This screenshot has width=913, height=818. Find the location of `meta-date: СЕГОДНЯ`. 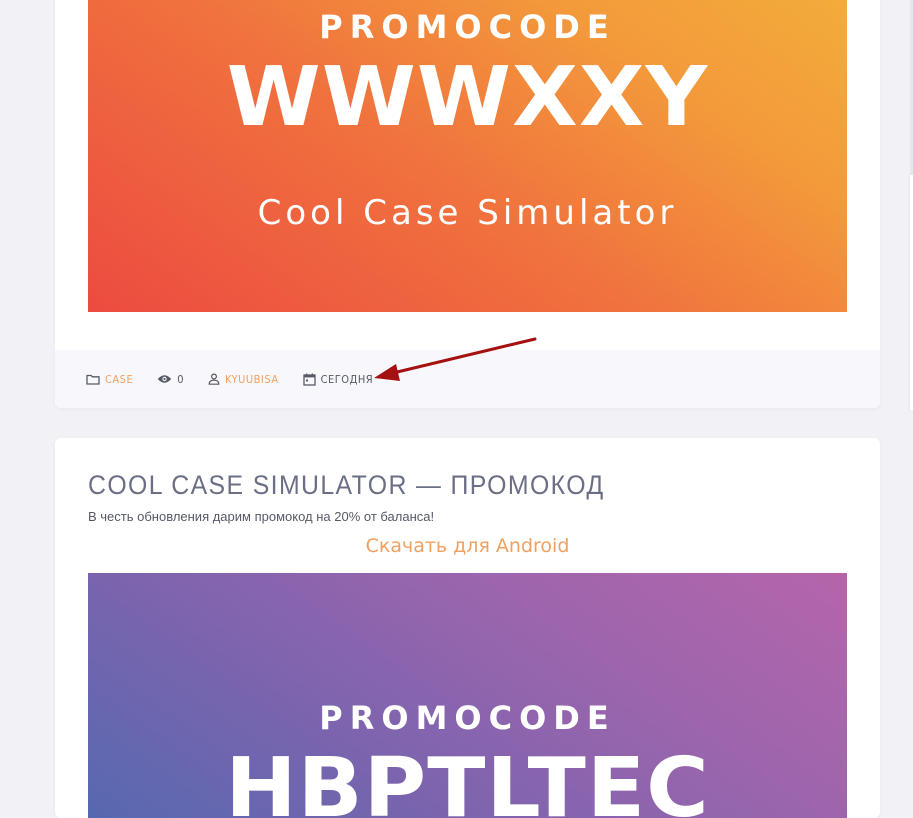

meta-date: СЕГОДНЯ is located at coordinates (338, 379).